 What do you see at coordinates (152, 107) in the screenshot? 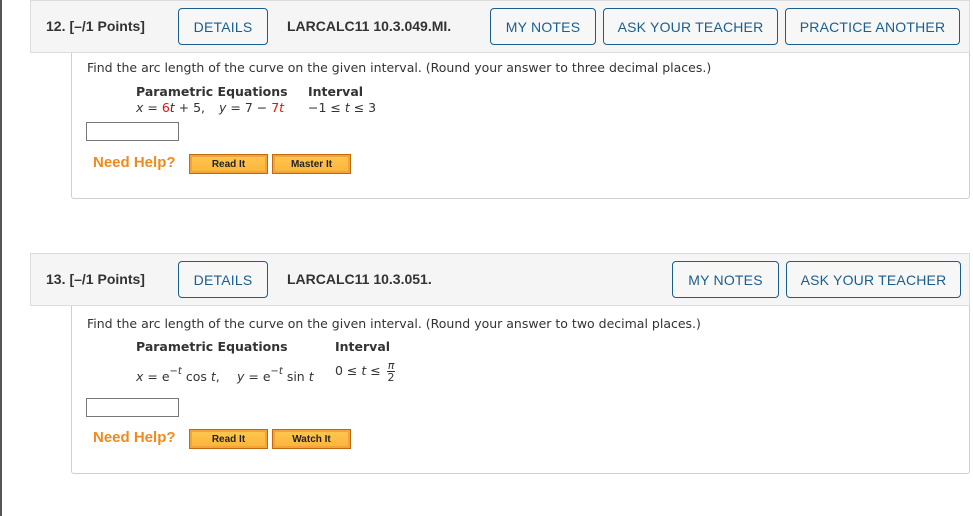
I see `eq-sign: =` at bounding box center [152, 107].